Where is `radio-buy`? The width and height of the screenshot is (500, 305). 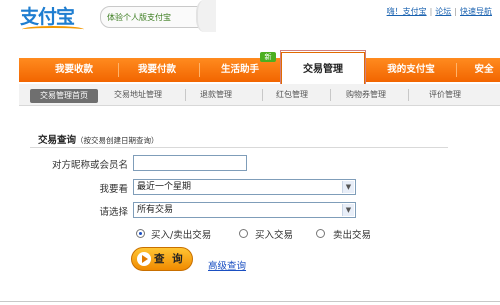
radio-buy is located at coordinates (243, 233).